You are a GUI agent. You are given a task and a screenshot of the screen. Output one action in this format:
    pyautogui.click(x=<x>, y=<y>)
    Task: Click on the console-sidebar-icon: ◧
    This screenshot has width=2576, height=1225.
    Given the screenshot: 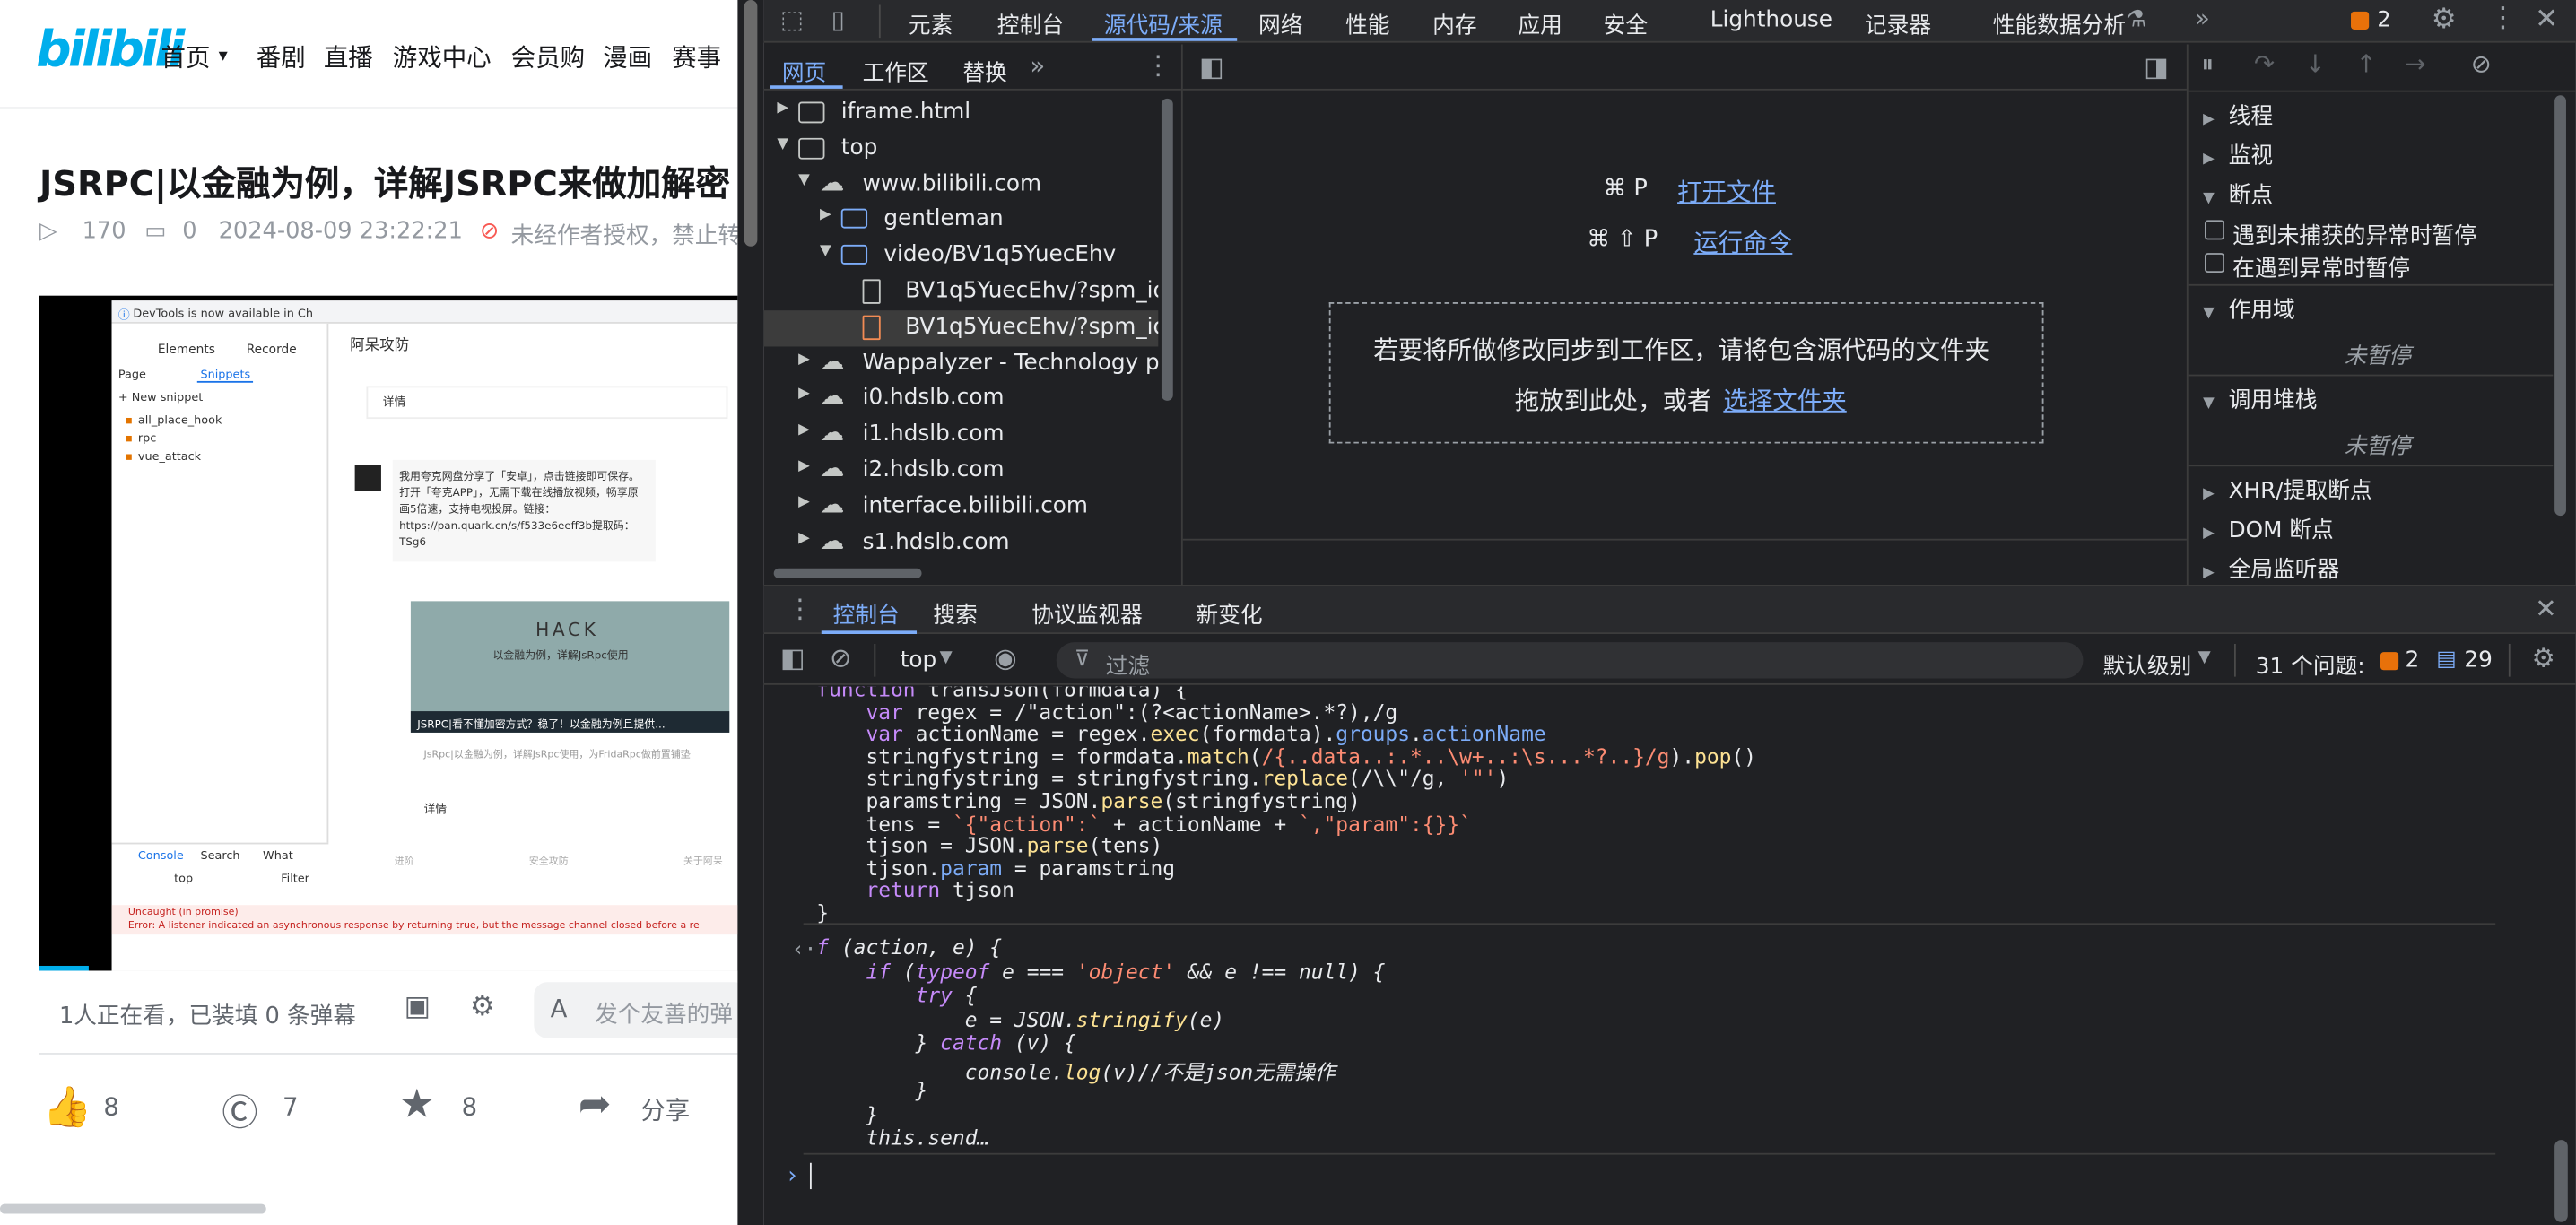 What is the action you would take?
    pyautogui.click(x=792, y=658)
    